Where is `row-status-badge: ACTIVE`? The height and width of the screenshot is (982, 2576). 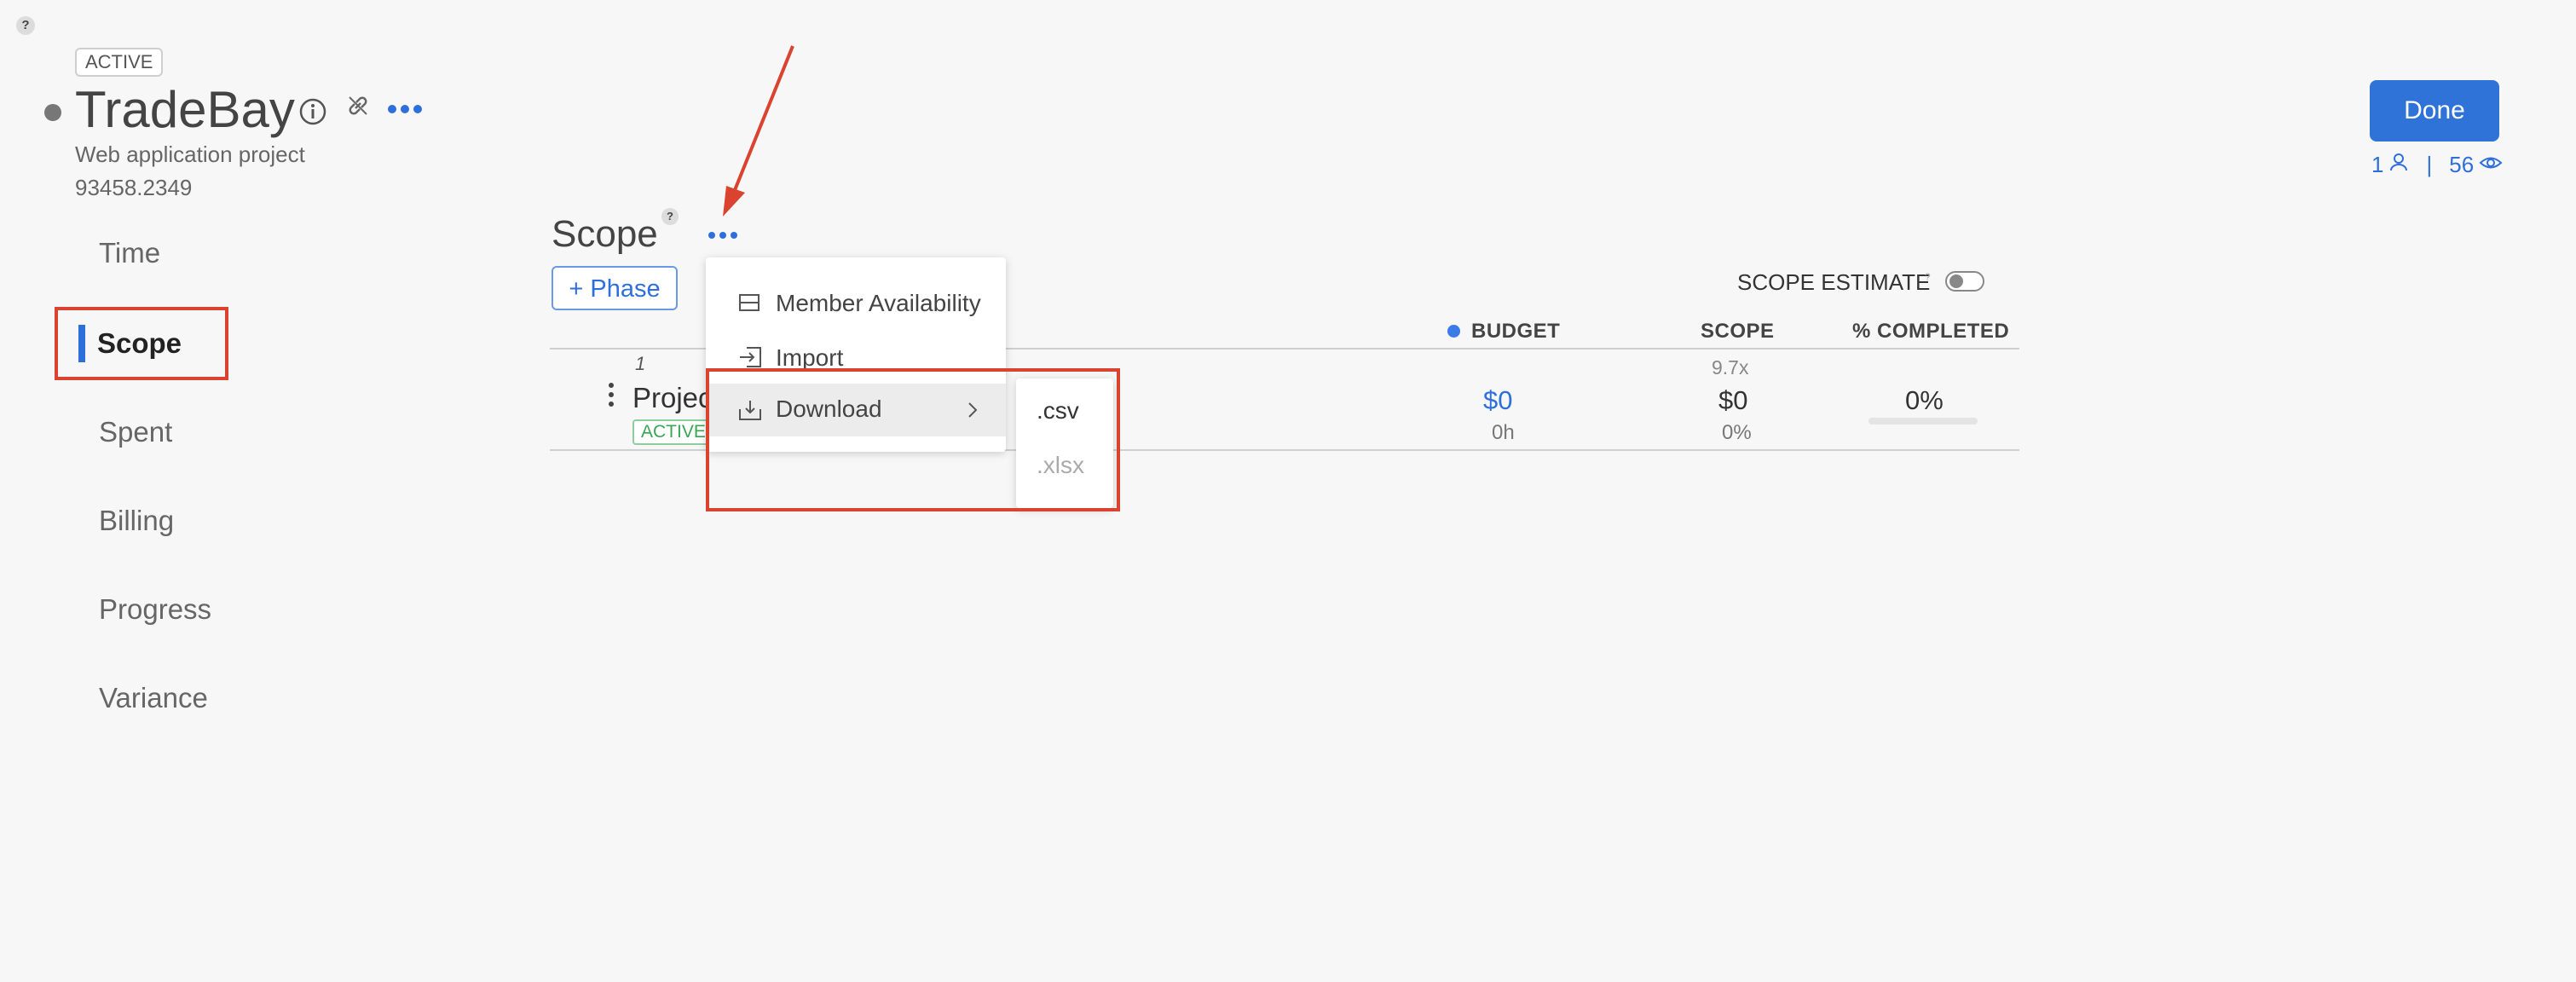
row-status-badge: ACTIVE is located at coordinates (673, 432).